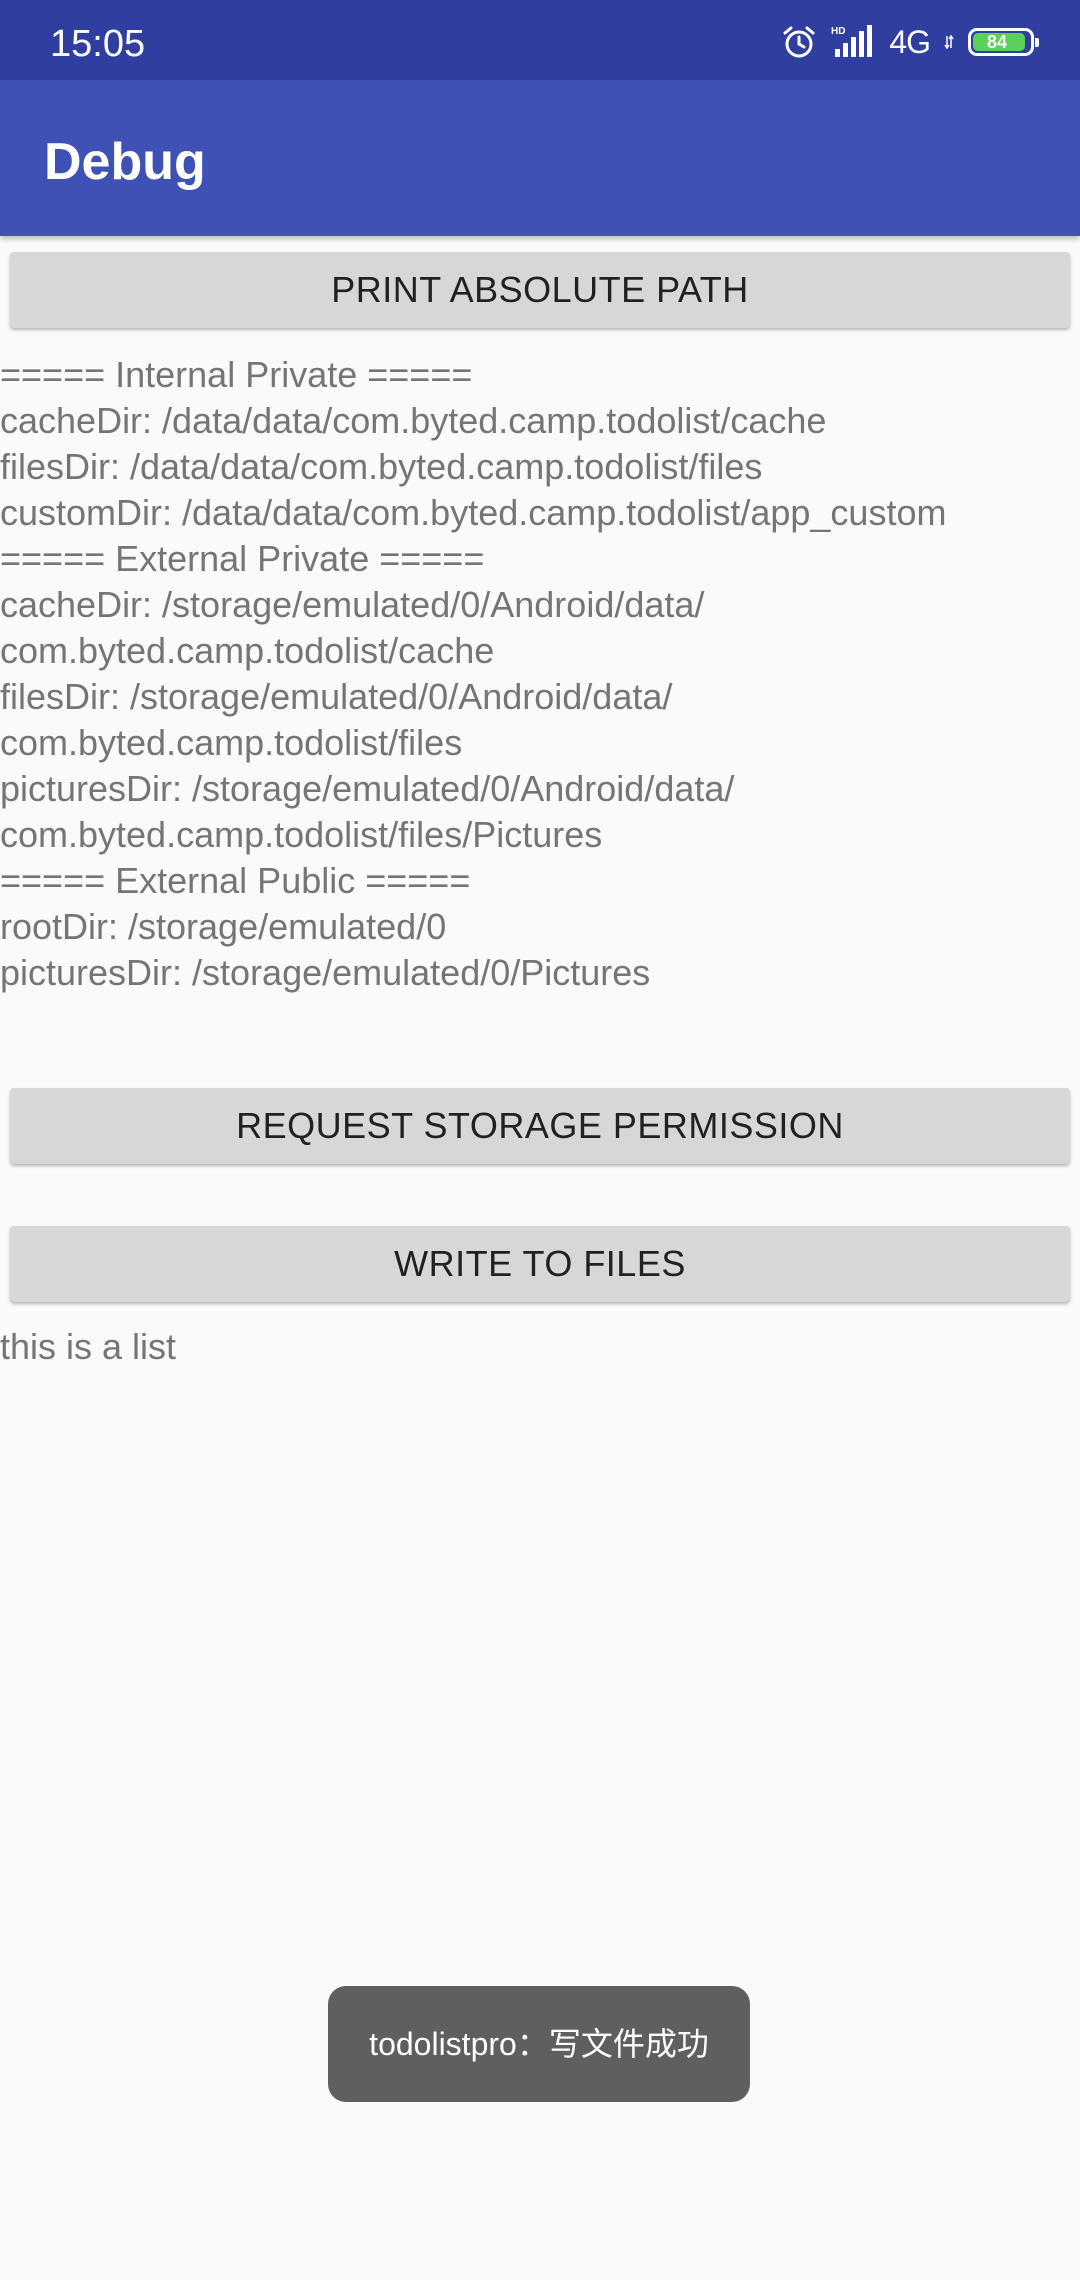 Image resolution: width=1080 pixels, height=2280 pixels. I want to click on request-storage-permission-button: REQUEST STORAGE PERMISSION, so click(540, 1126).